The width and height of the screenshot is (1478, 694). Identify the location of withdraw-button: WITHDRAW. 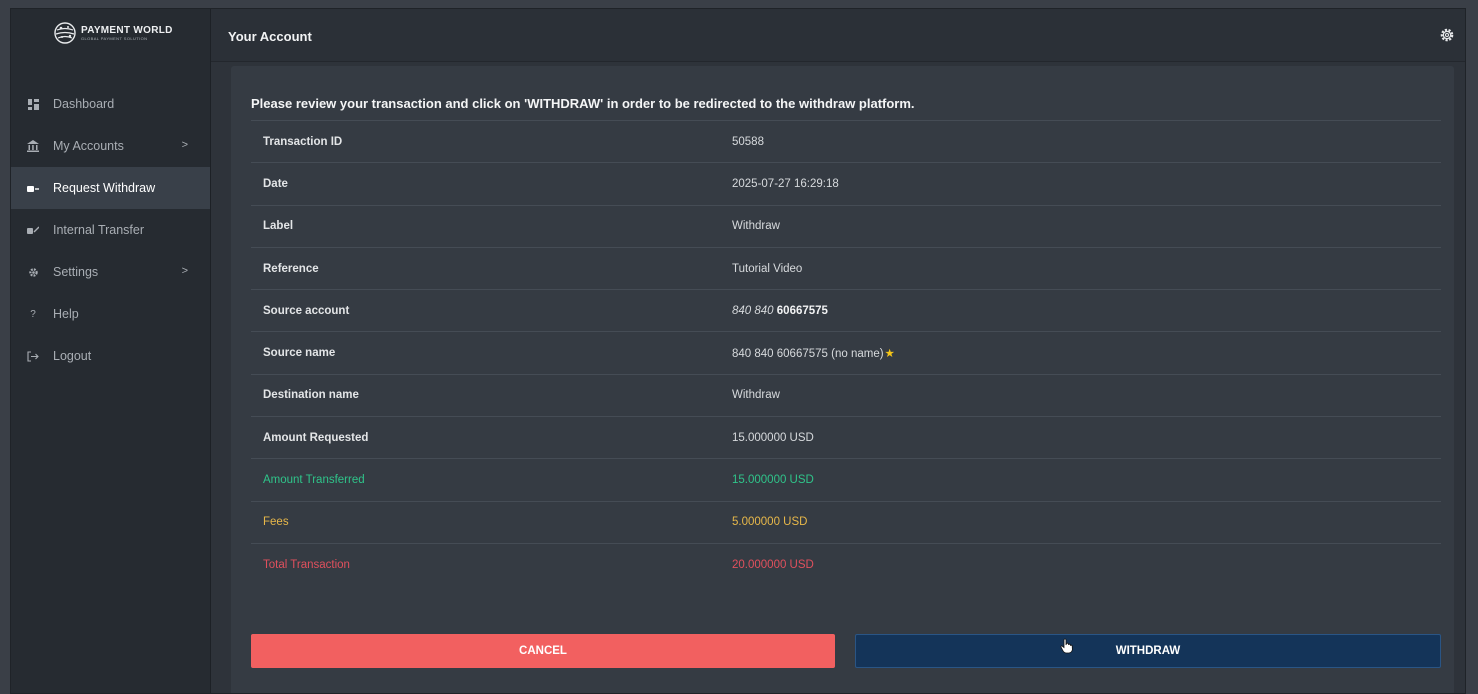
(1148, 651).